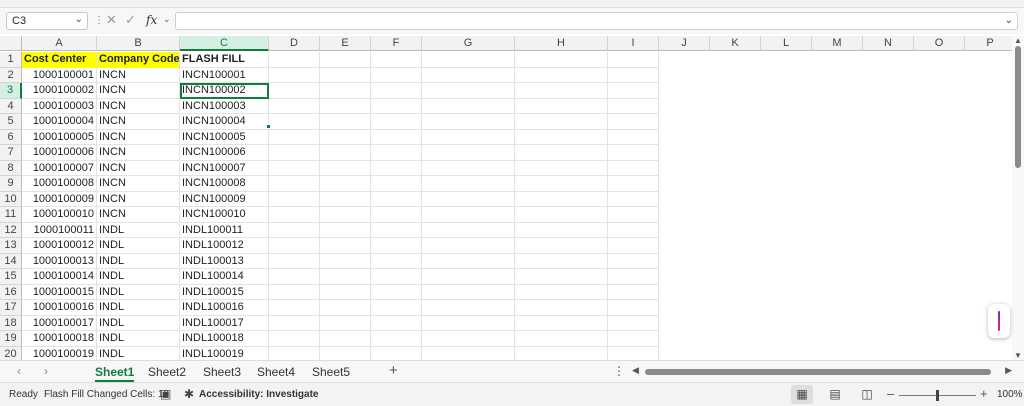  Describe the element at coordinates (468, 60) in the screenshot. I see `cell-g1` at that location.